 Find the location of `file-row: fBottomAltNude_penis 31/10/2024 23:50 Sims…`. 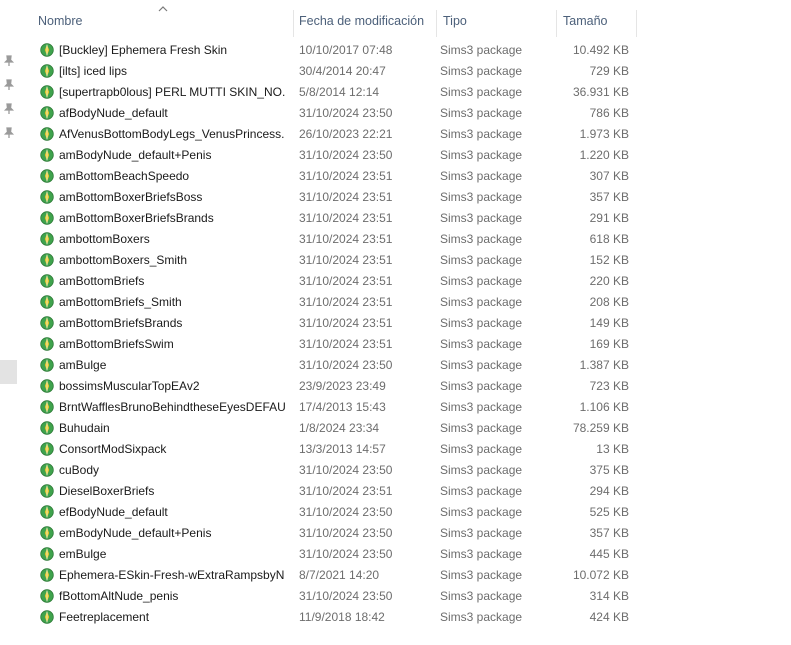

file-row: fBottomAltNude_penis 31/10/2024 23:50 Sims… is located at coordinates (328, 596).